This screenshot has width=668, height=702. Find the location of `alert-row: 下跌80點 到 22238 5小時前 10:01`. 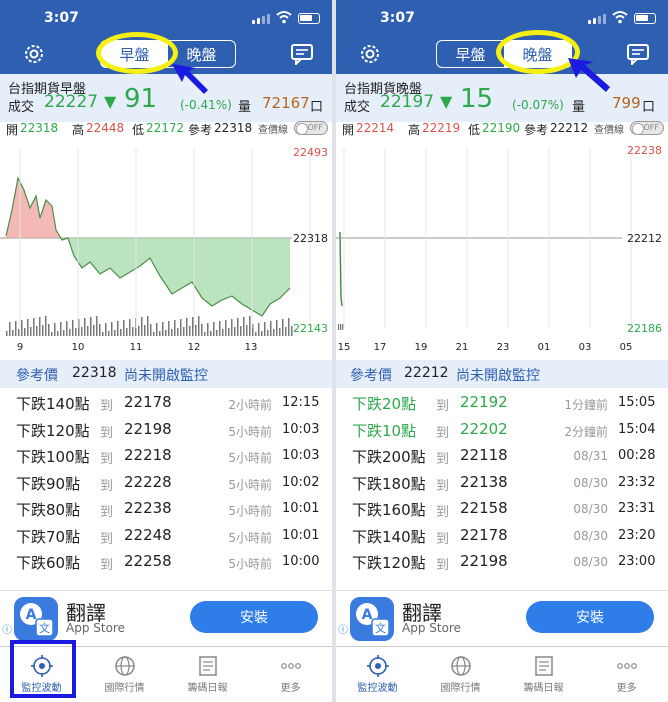

alert-row: 下跌80點 到 22238 5小時前 10:01 is located at coordinates (166, 509).